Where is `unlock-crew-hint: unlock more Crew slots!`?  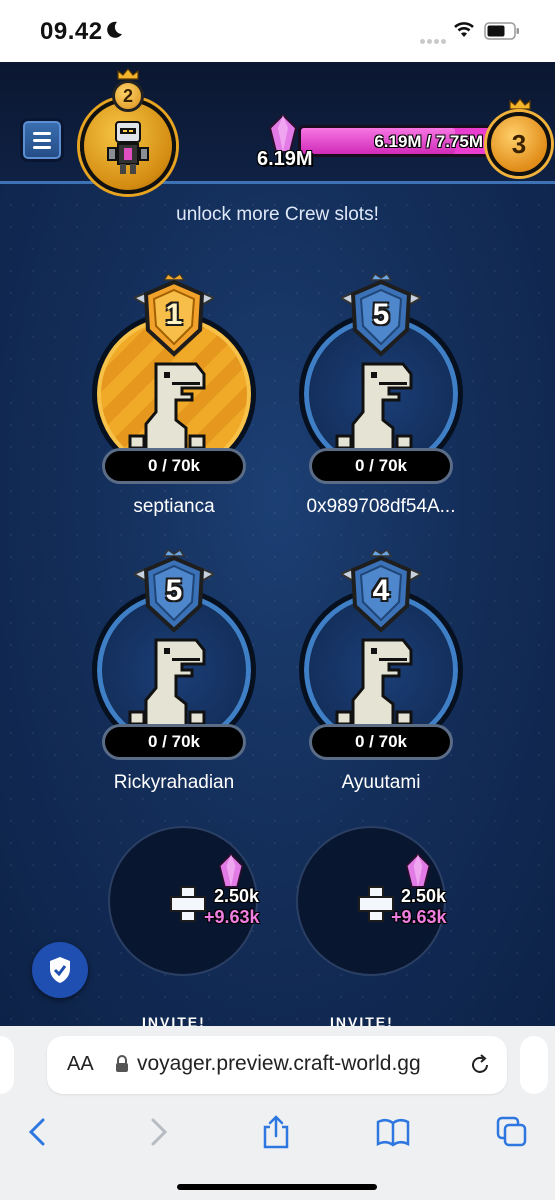
unlock-crew-hint: unlock more Crew slots! is located at coordinates (277, 214).